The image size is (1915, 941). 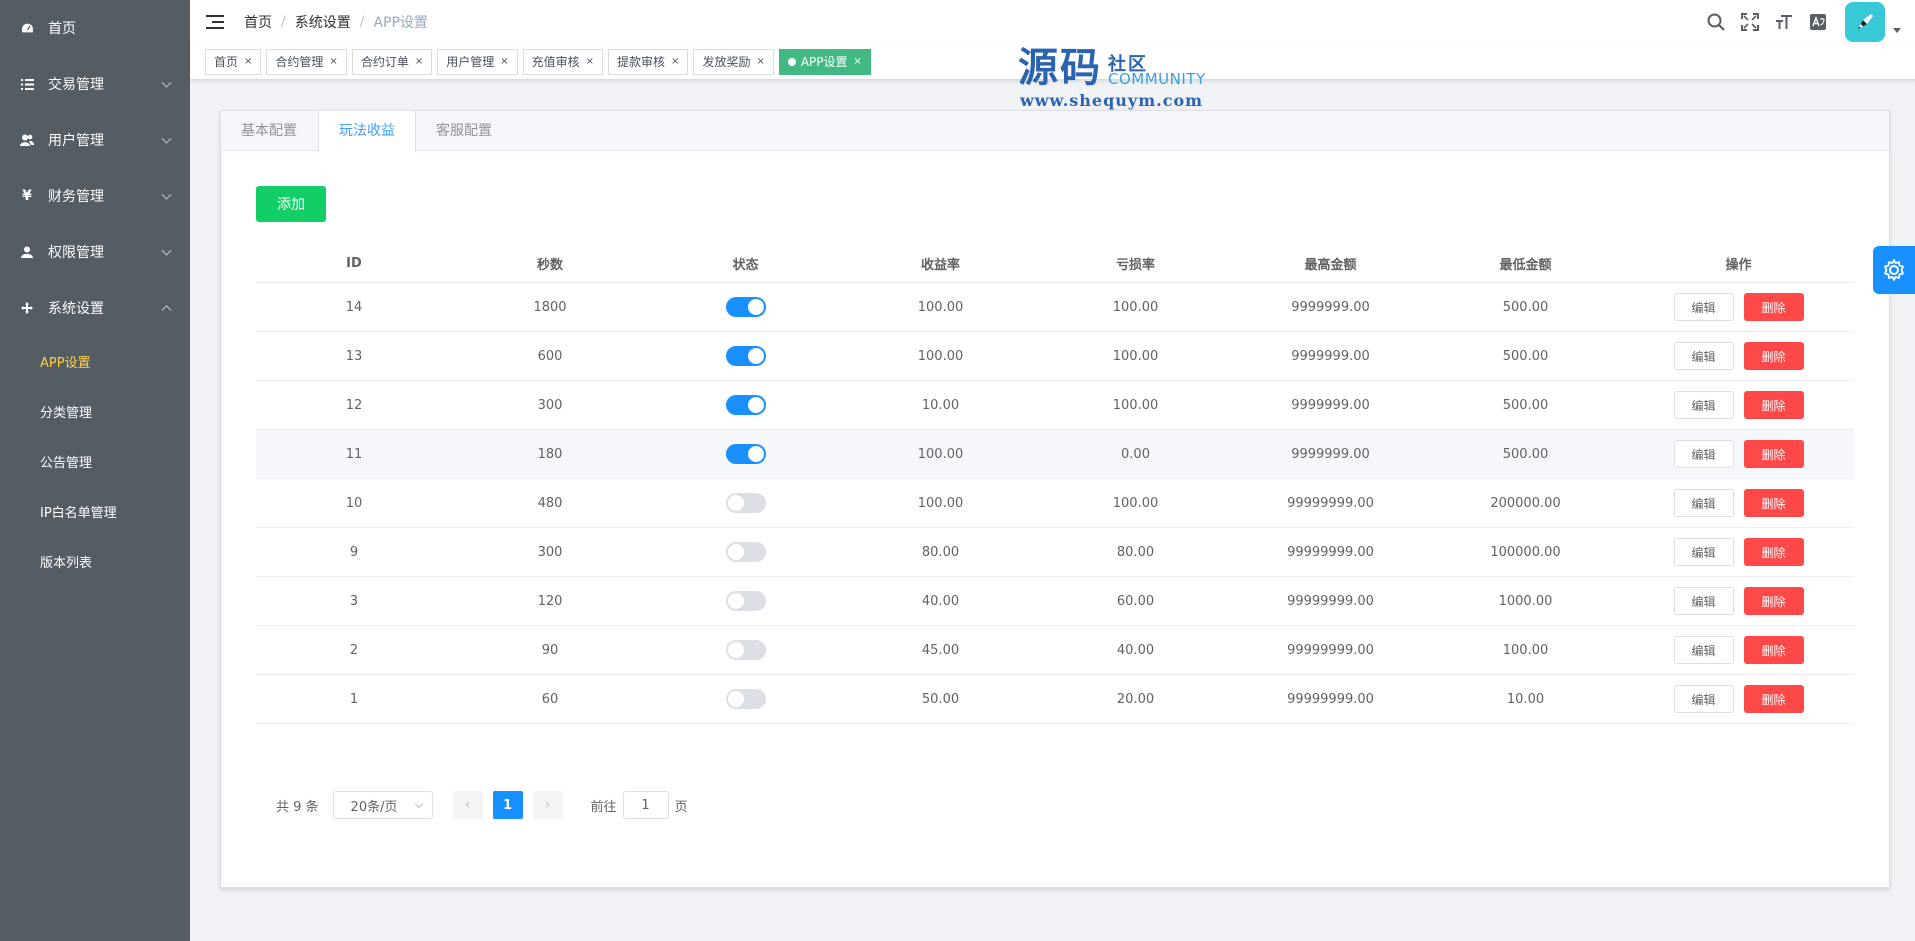 I want to click on dashboard-icon, so click(x=27, y=28).